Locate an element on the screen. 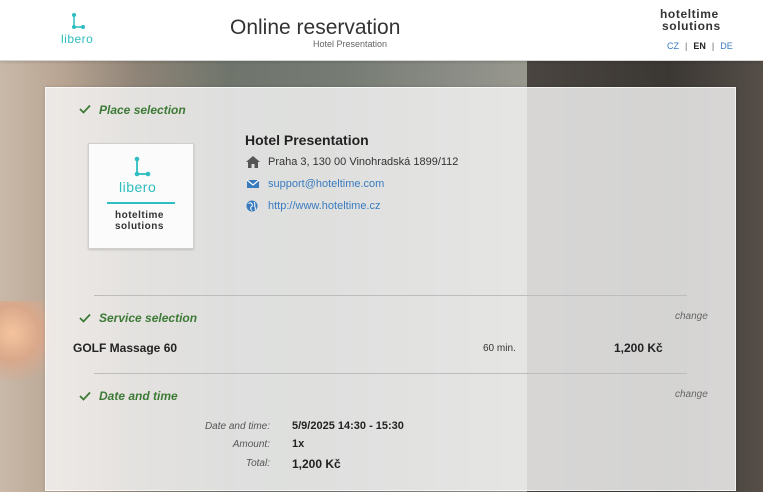 The image size is (763, 492). hotel-logo-text: libero is located at coordinates (138, 187).